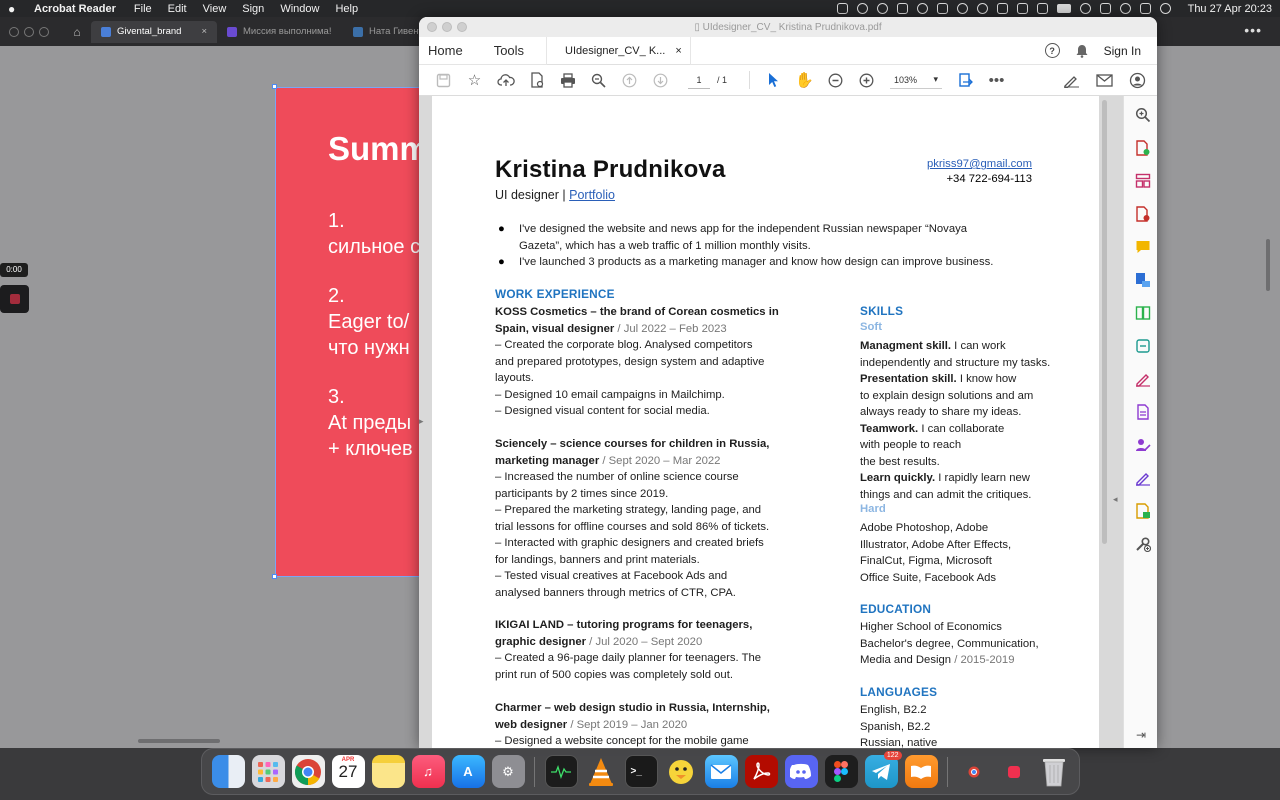 This screenshot has height=800, width=1280. Describe the element at coordinates (143, 9) in the screenshot. I see `menu-file: File` at that location.